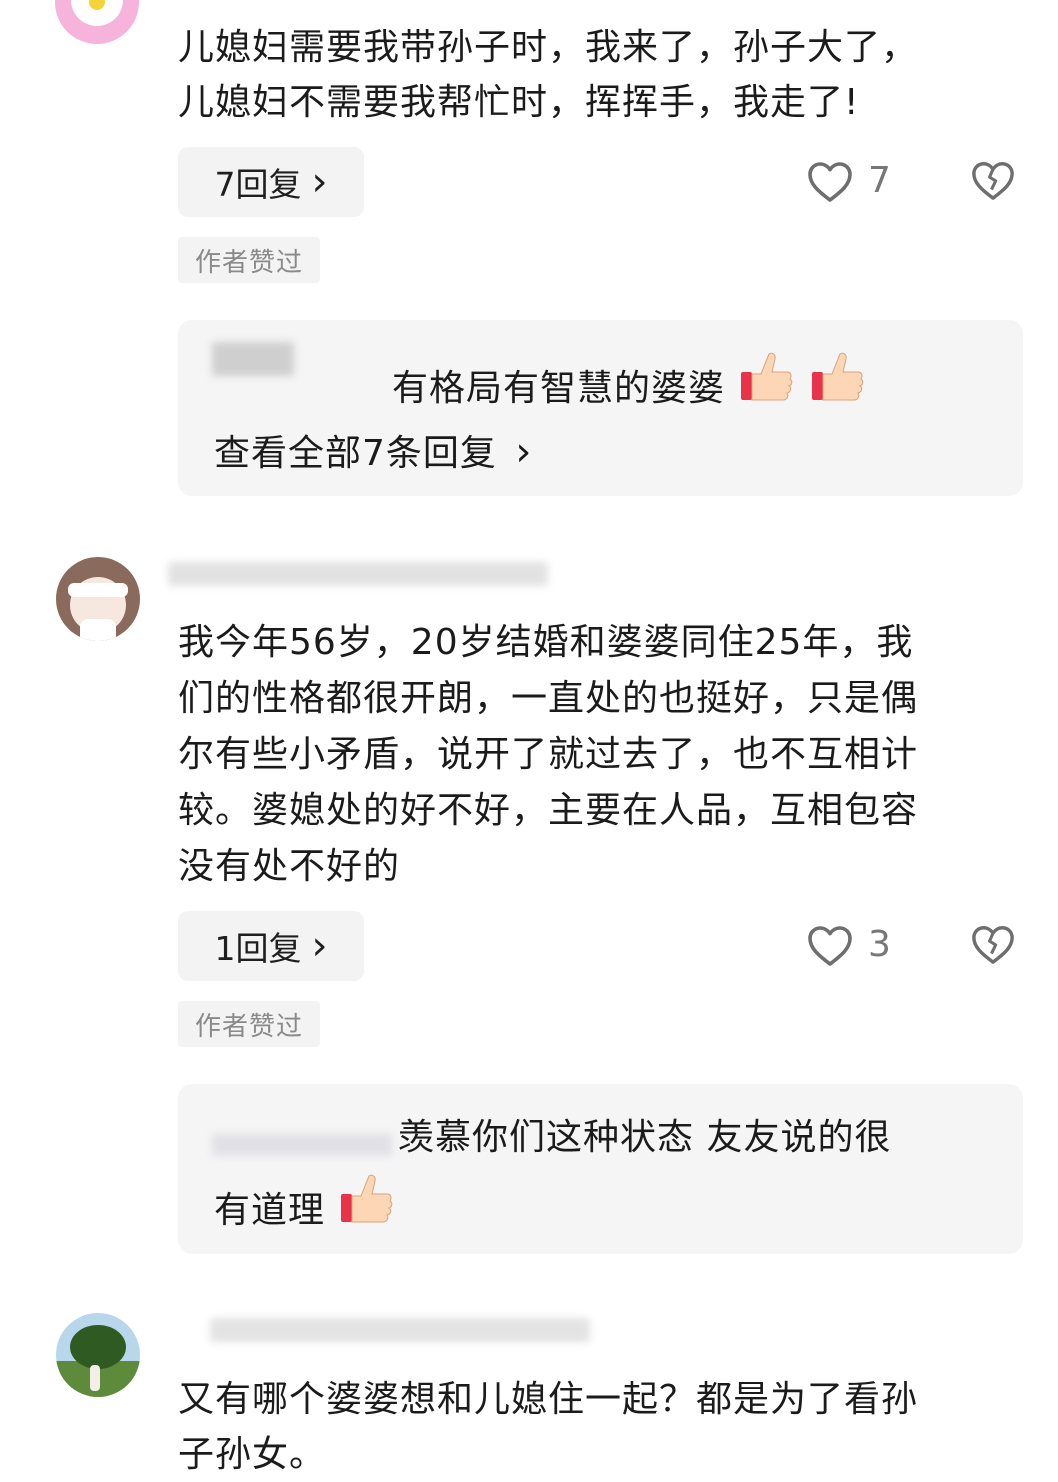 The width and height of the screenshot is (1058, 1482). Describe the element at coordinates (548, 698) in the screenshot. I see `comment-line: 们的性格都很开朗，一直处的也挺好，只是偶` at that location.